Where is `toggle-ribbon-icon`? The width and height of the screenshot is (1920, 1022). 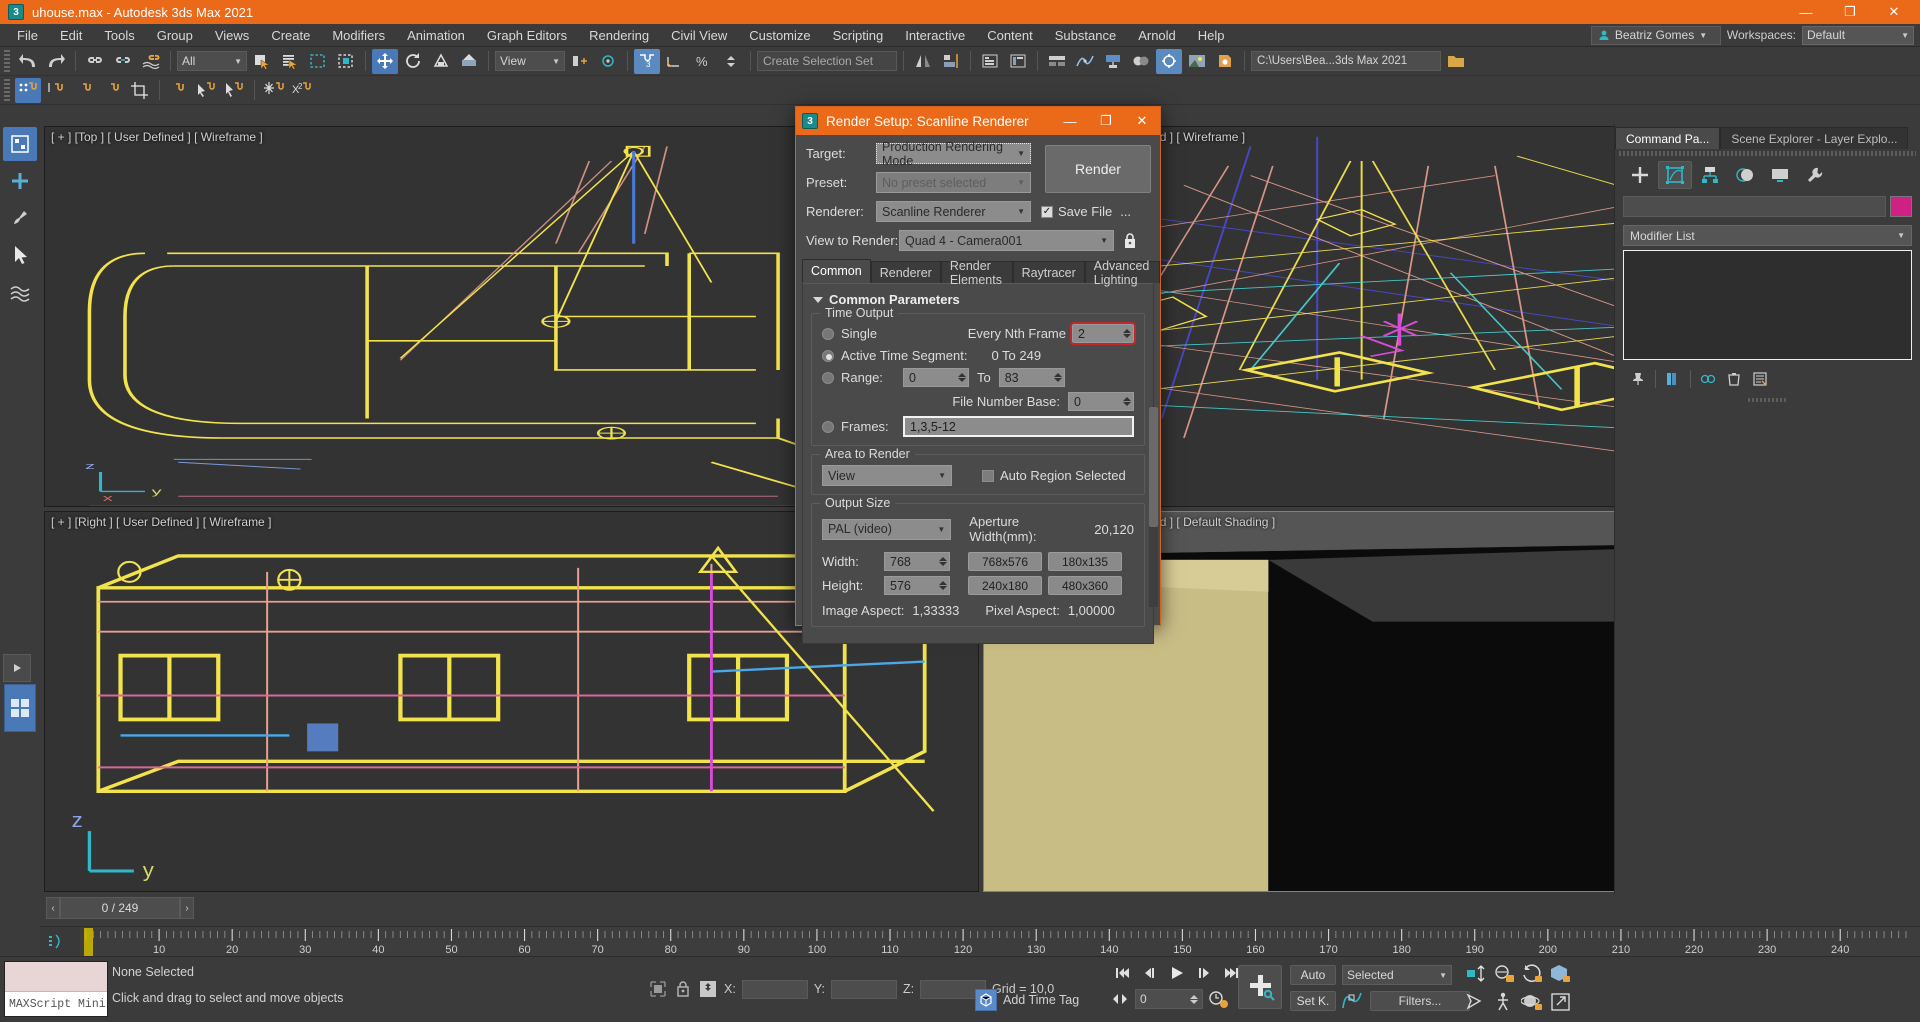 toggle-ribbon-icon is located at coordinates (1057, 61).